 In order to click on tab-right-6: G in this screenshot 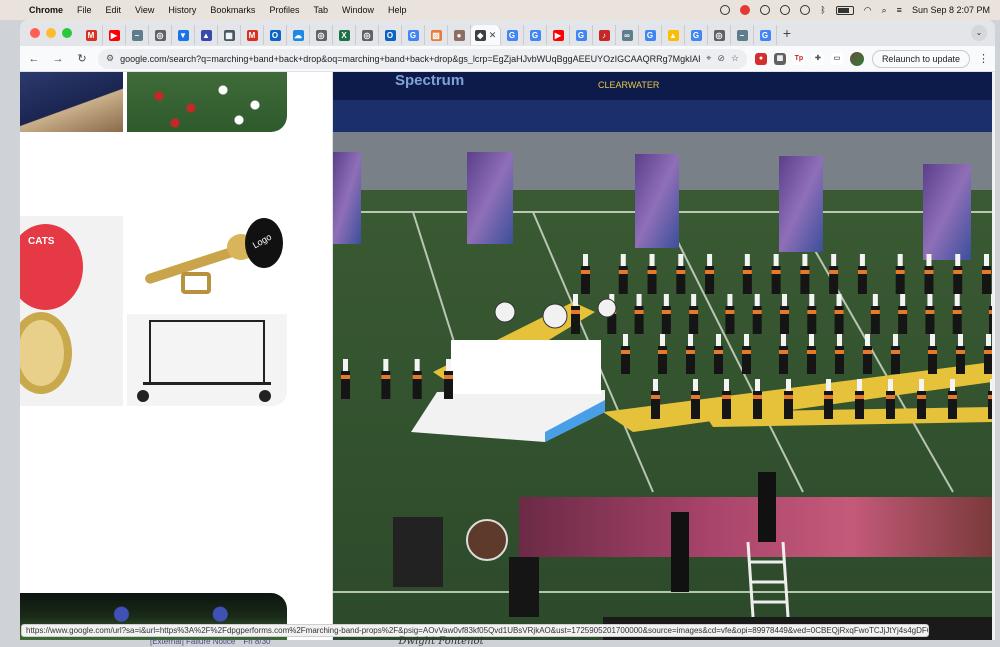, I will do `click(650, 35)`.